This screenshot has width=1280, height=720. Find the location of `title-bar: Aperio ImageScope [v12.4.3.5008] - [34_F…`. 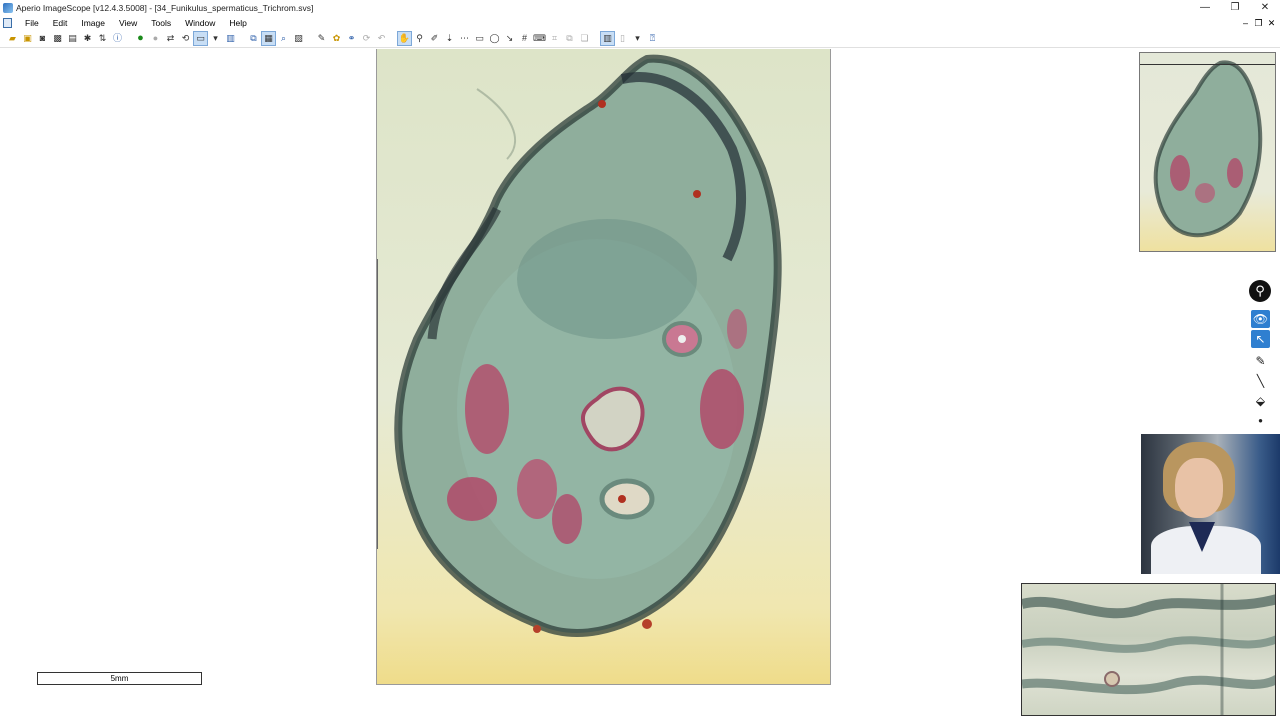

title-bar: Aperio ImageScope [v12.4.3.5008] - [34_F… is located at coordinates (640, 8).